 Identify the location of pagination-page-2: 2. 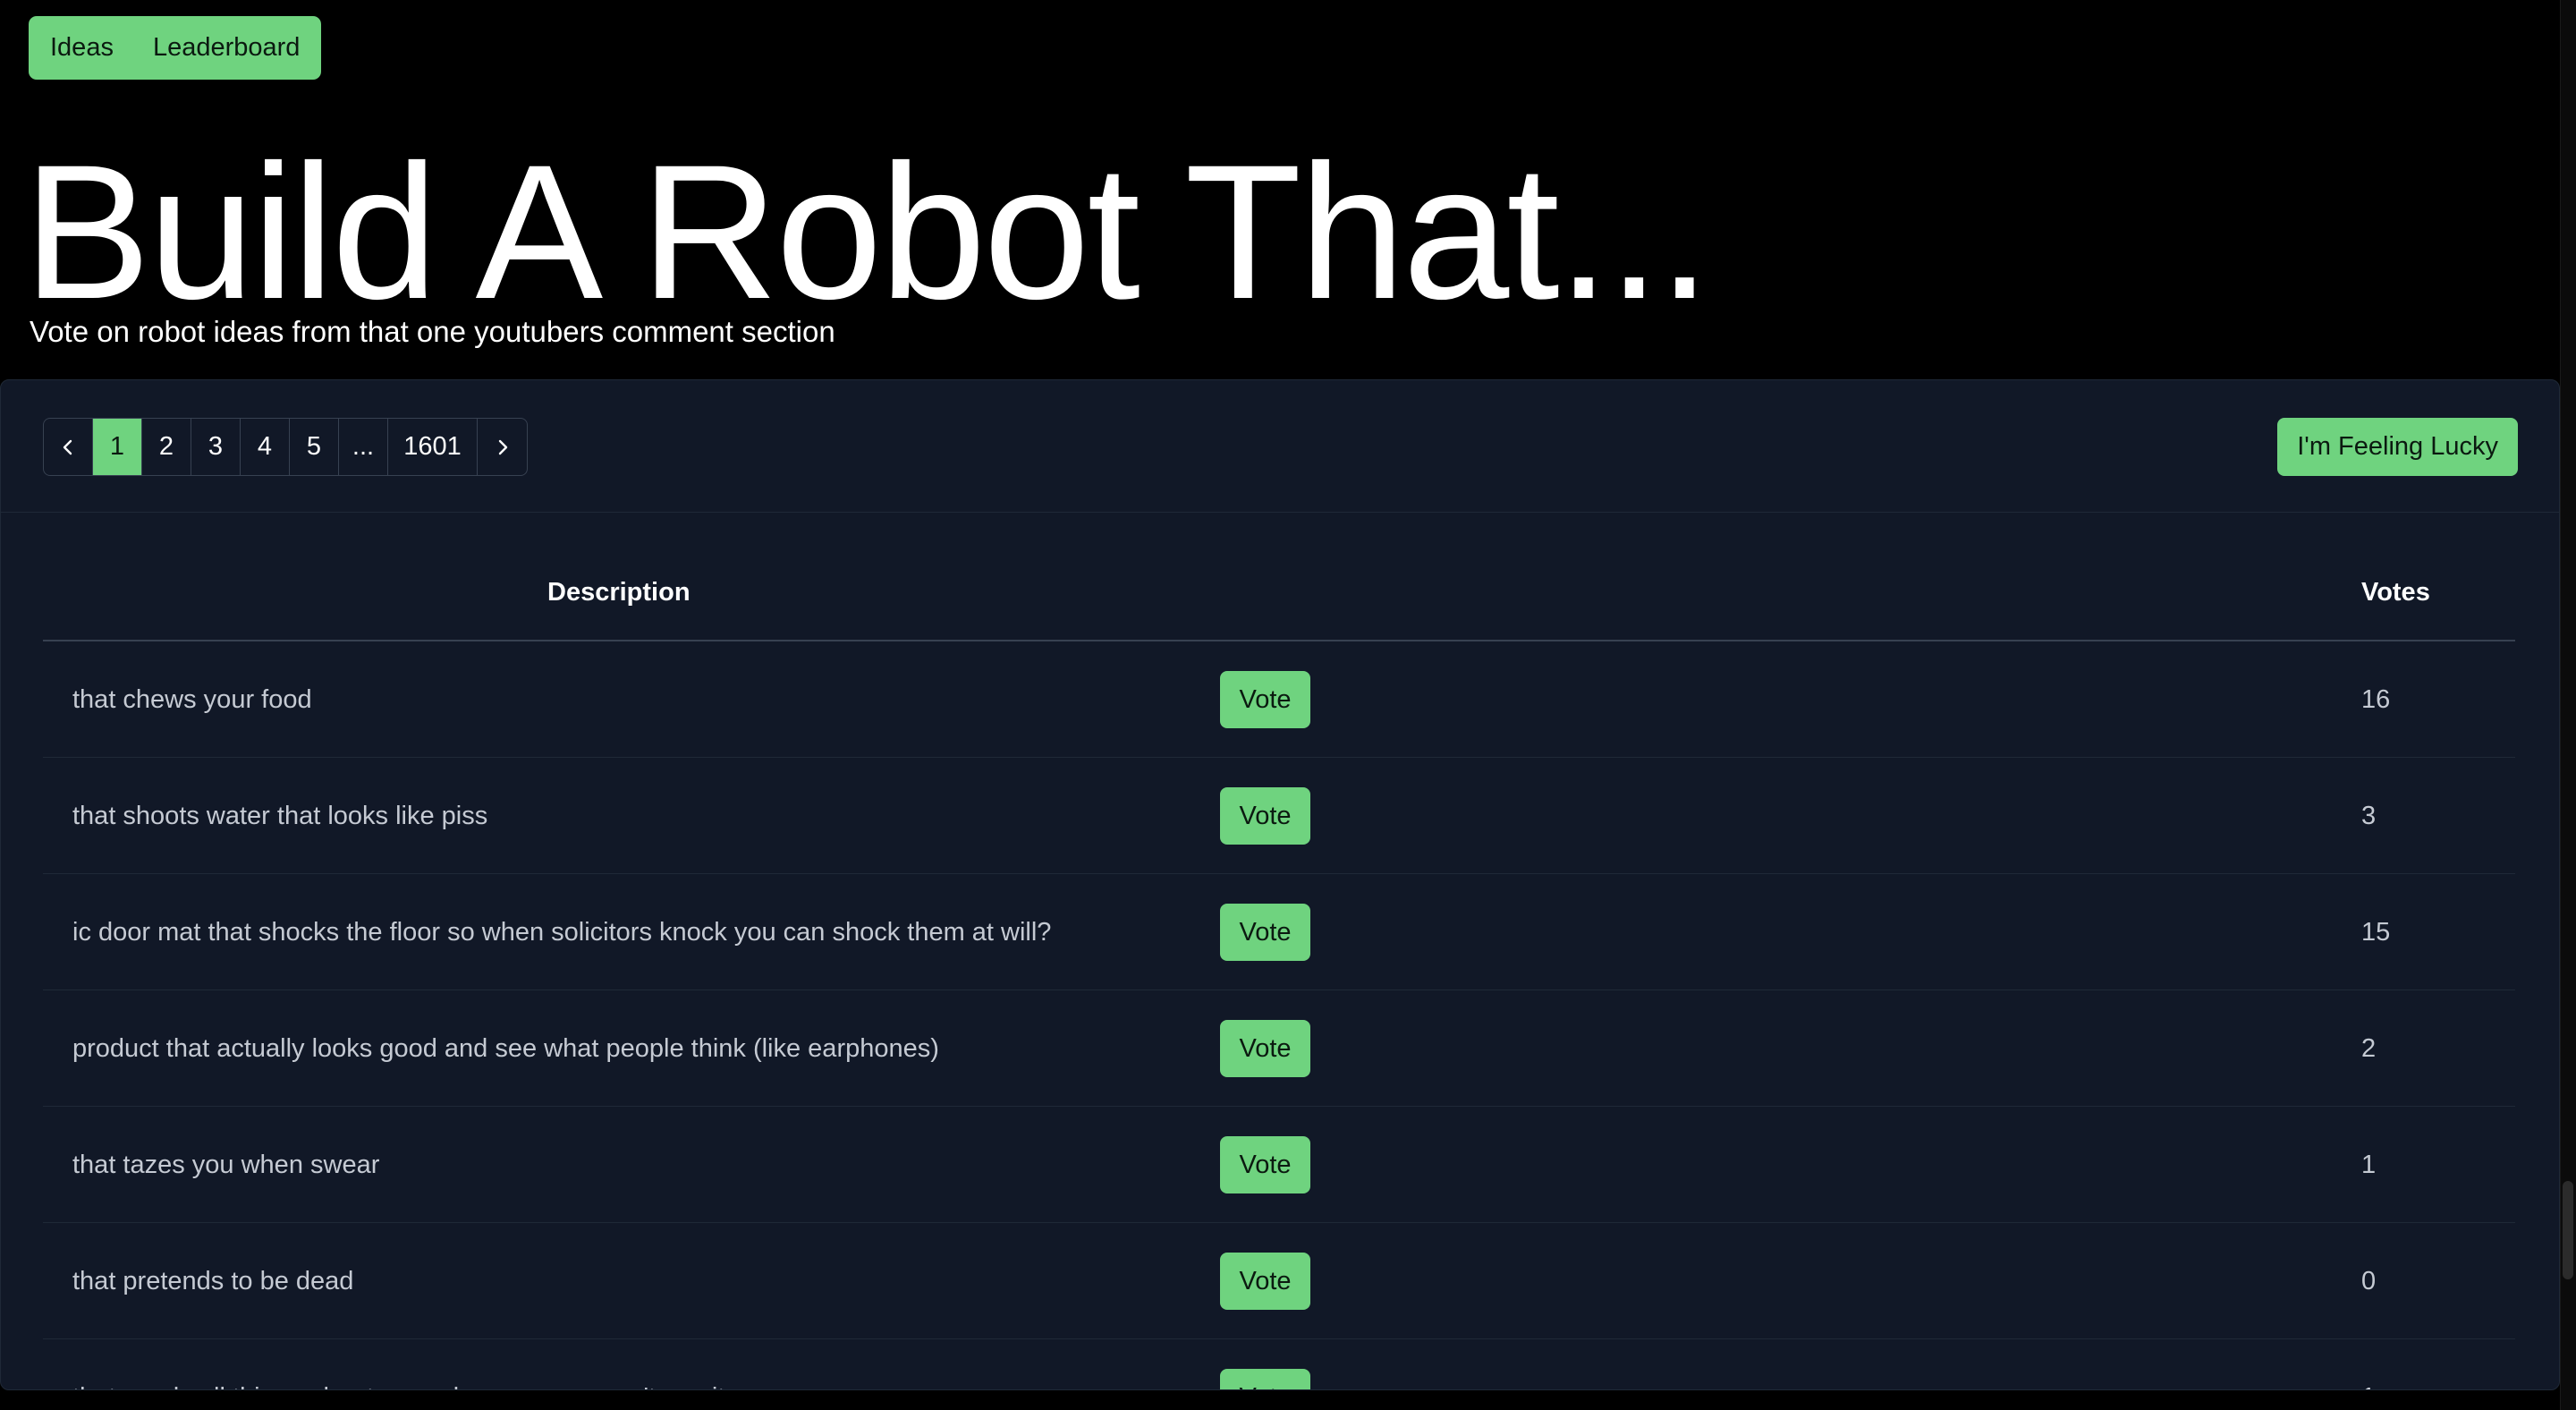
(166, 447).